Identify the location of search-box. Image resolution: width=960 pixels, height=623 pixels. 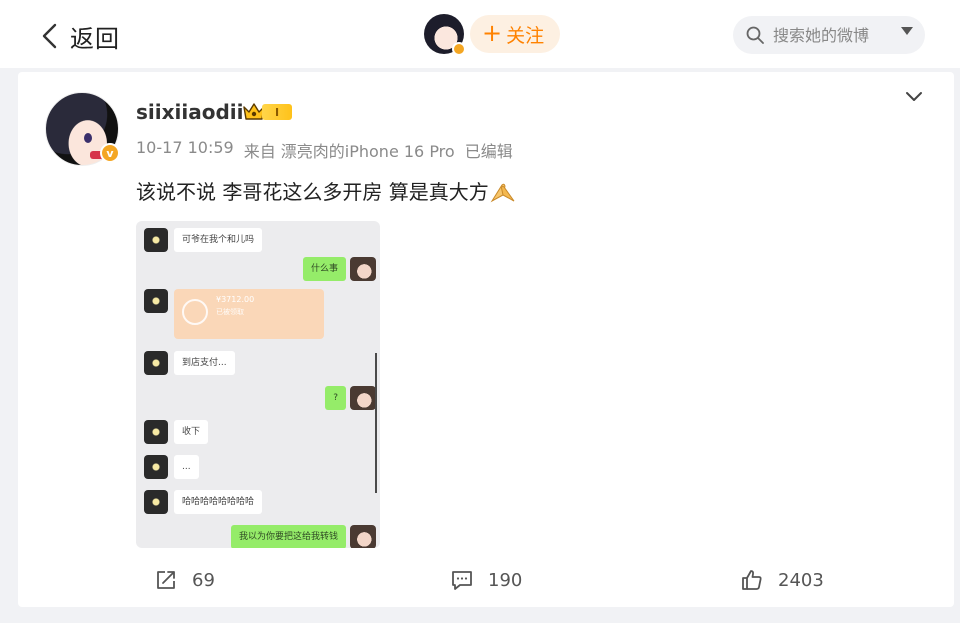
(829, 35).